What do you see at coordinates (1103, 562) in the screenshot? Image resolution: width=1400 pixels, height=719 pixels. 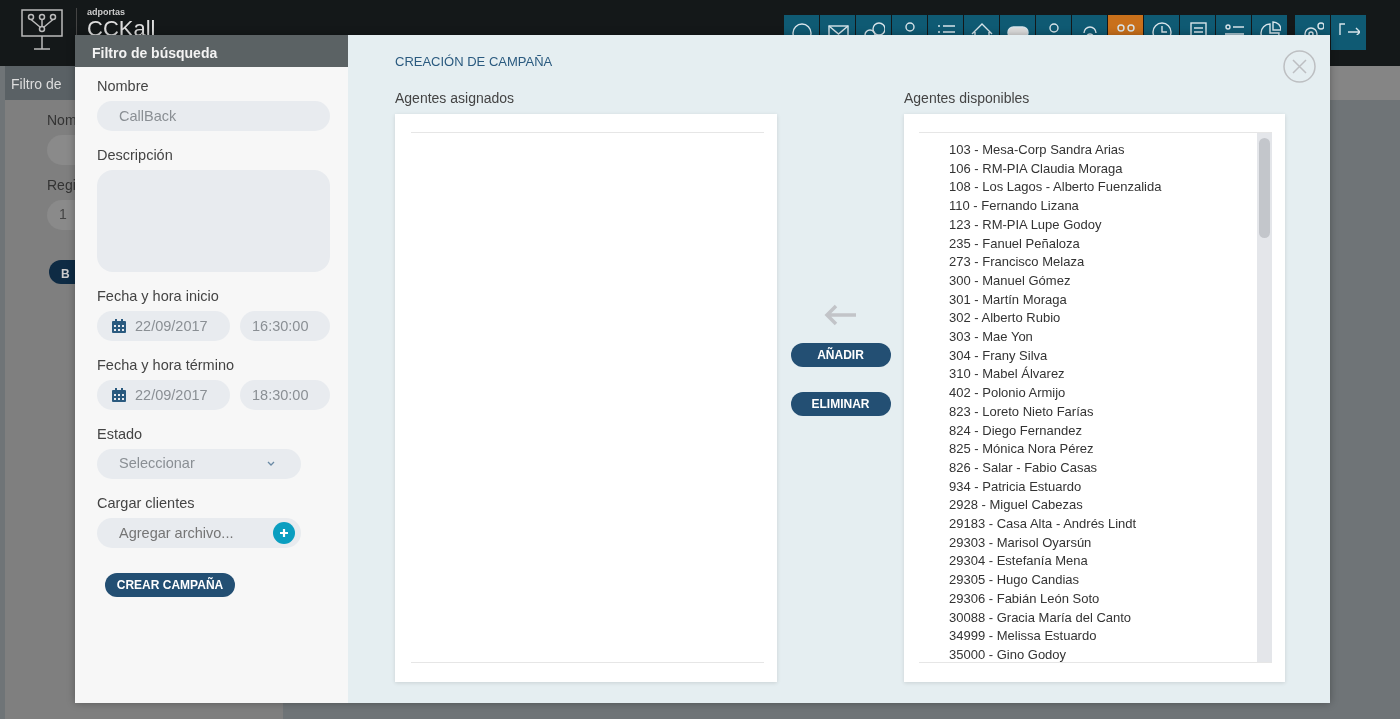 I see `agent-item: 29304 - Estefanía Mena` at bounding box center [1103, 562].